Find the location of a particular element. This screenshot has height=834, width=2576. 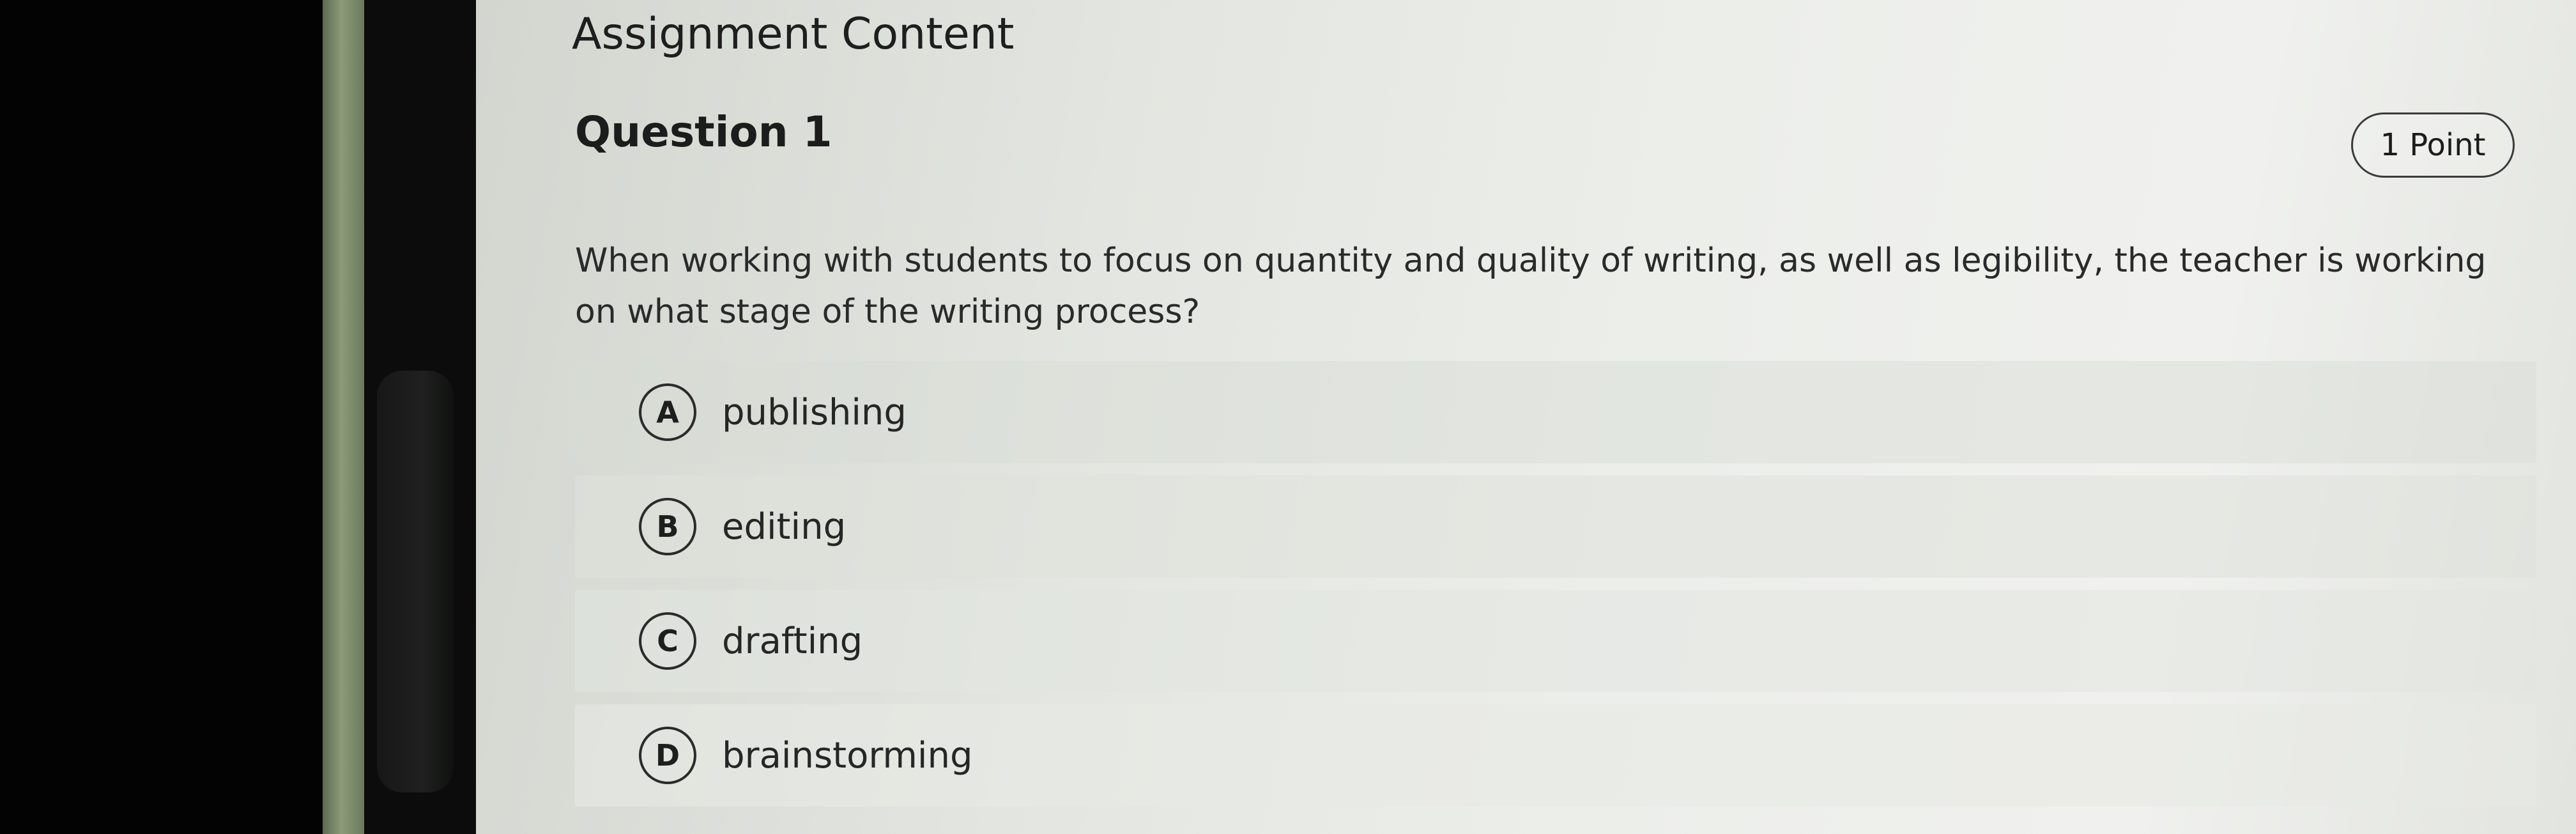

option-letter-badge: D is located at coordinates (667, 756).